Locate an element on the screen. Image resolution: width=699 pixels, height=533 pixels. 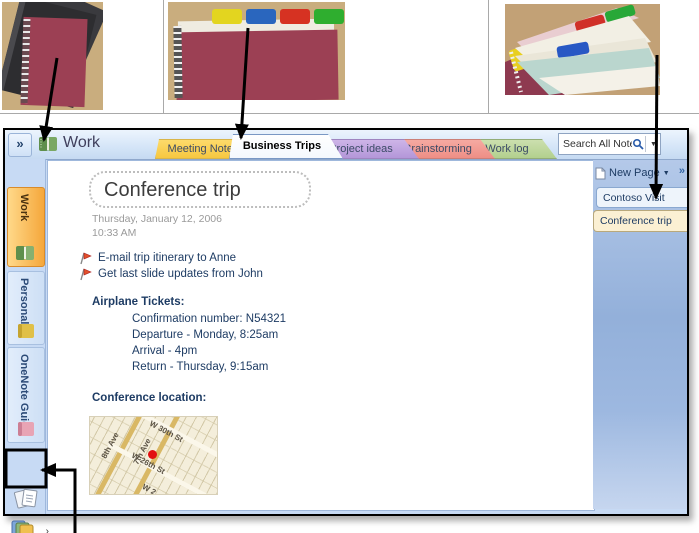
navigation-bar: Work Personal OneNote Guide › is located at coordinates (27, 346).